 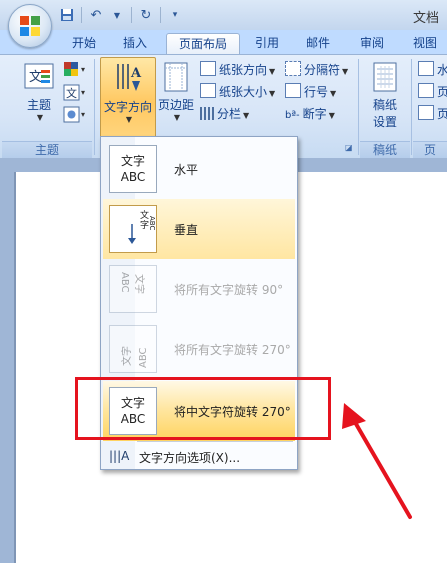 What do you see at coordinates (117, 15) in the screenshot?
I see `undo-dropdown-icon: ▼` at bounding box center [117, 15].